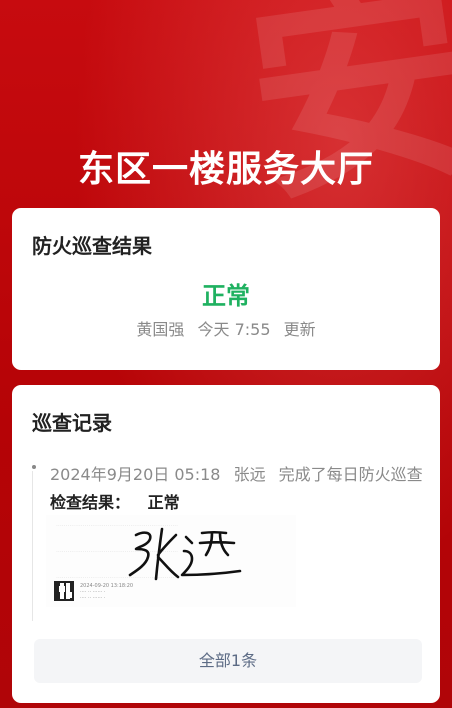 The height and width of the screenshot is (708, 452). Describe the element at coordinates (34, 467) in the screenshot. I see `timeline-dot` at that location.